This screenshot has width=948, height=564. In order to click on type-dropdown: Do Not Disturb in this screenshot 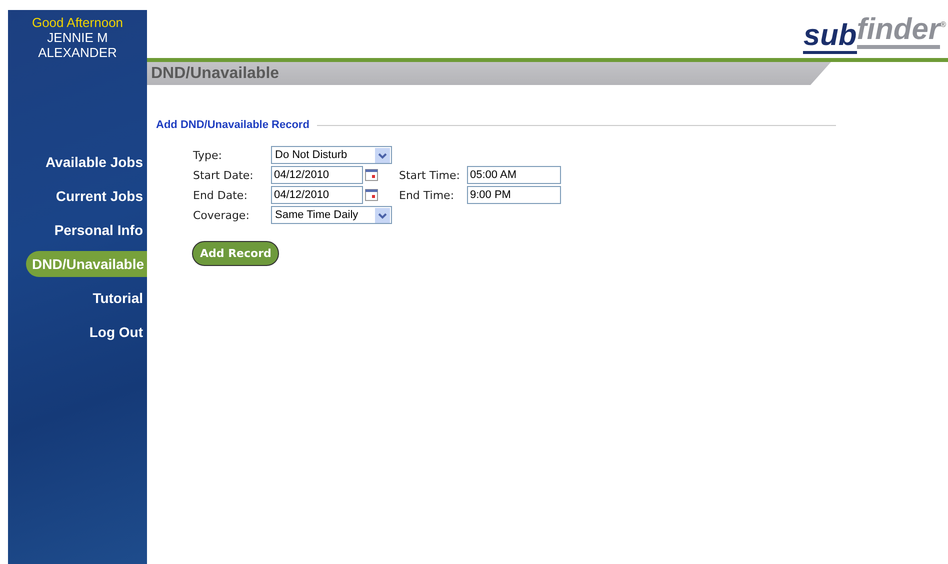, I will do `click(331, 155)`.